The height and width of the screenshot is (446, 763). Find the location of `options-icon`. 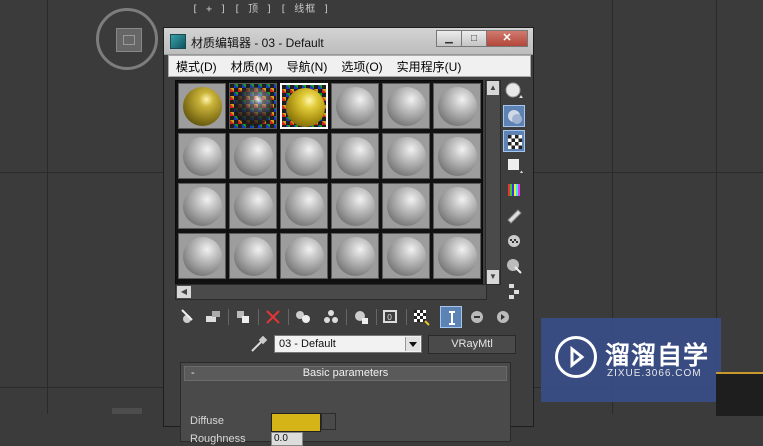

options-icon is located at coordinates (514, 241).